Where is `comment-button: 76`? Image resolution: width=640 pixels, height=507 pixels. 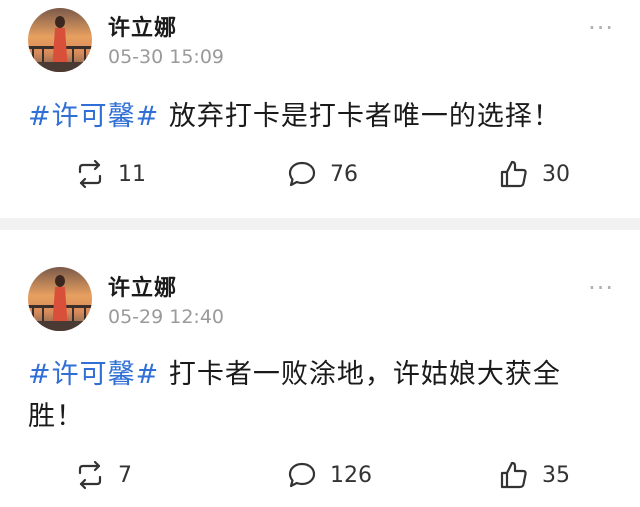 comment-button: 76 is located at coordinates (322, 174).